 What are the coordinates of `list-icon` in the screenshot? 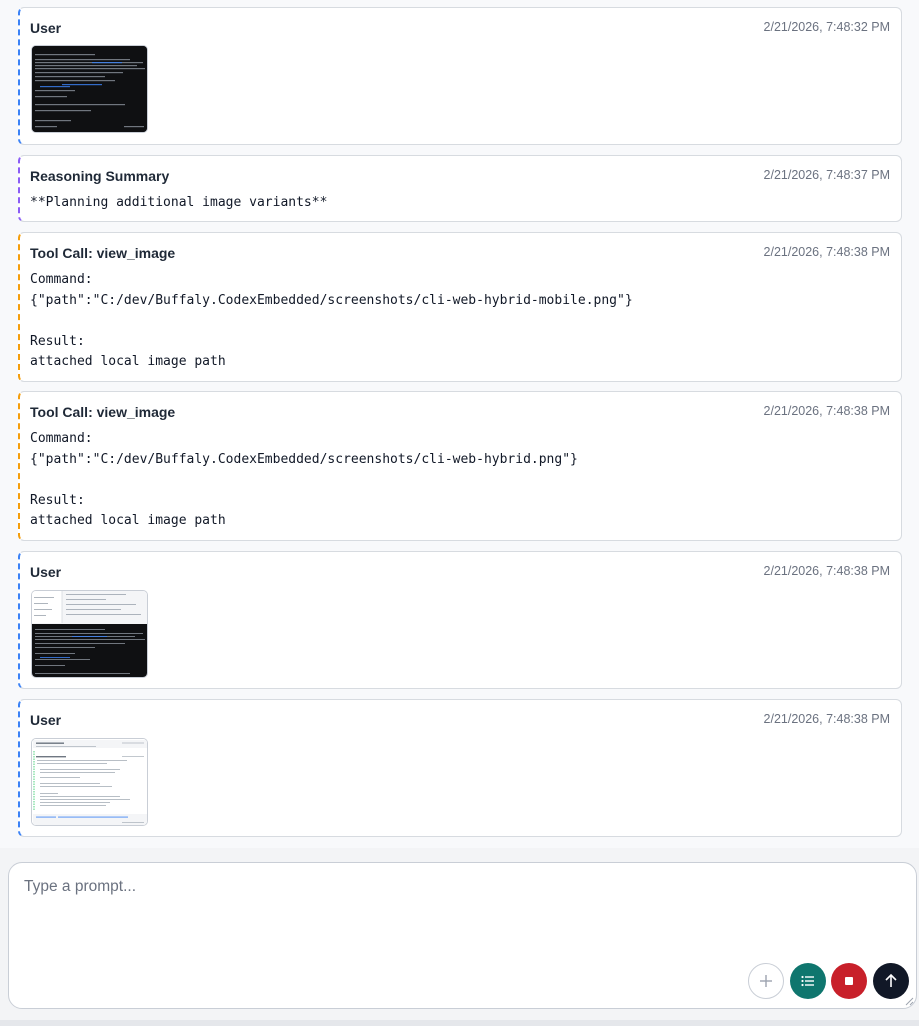 It's located at (807, 981).